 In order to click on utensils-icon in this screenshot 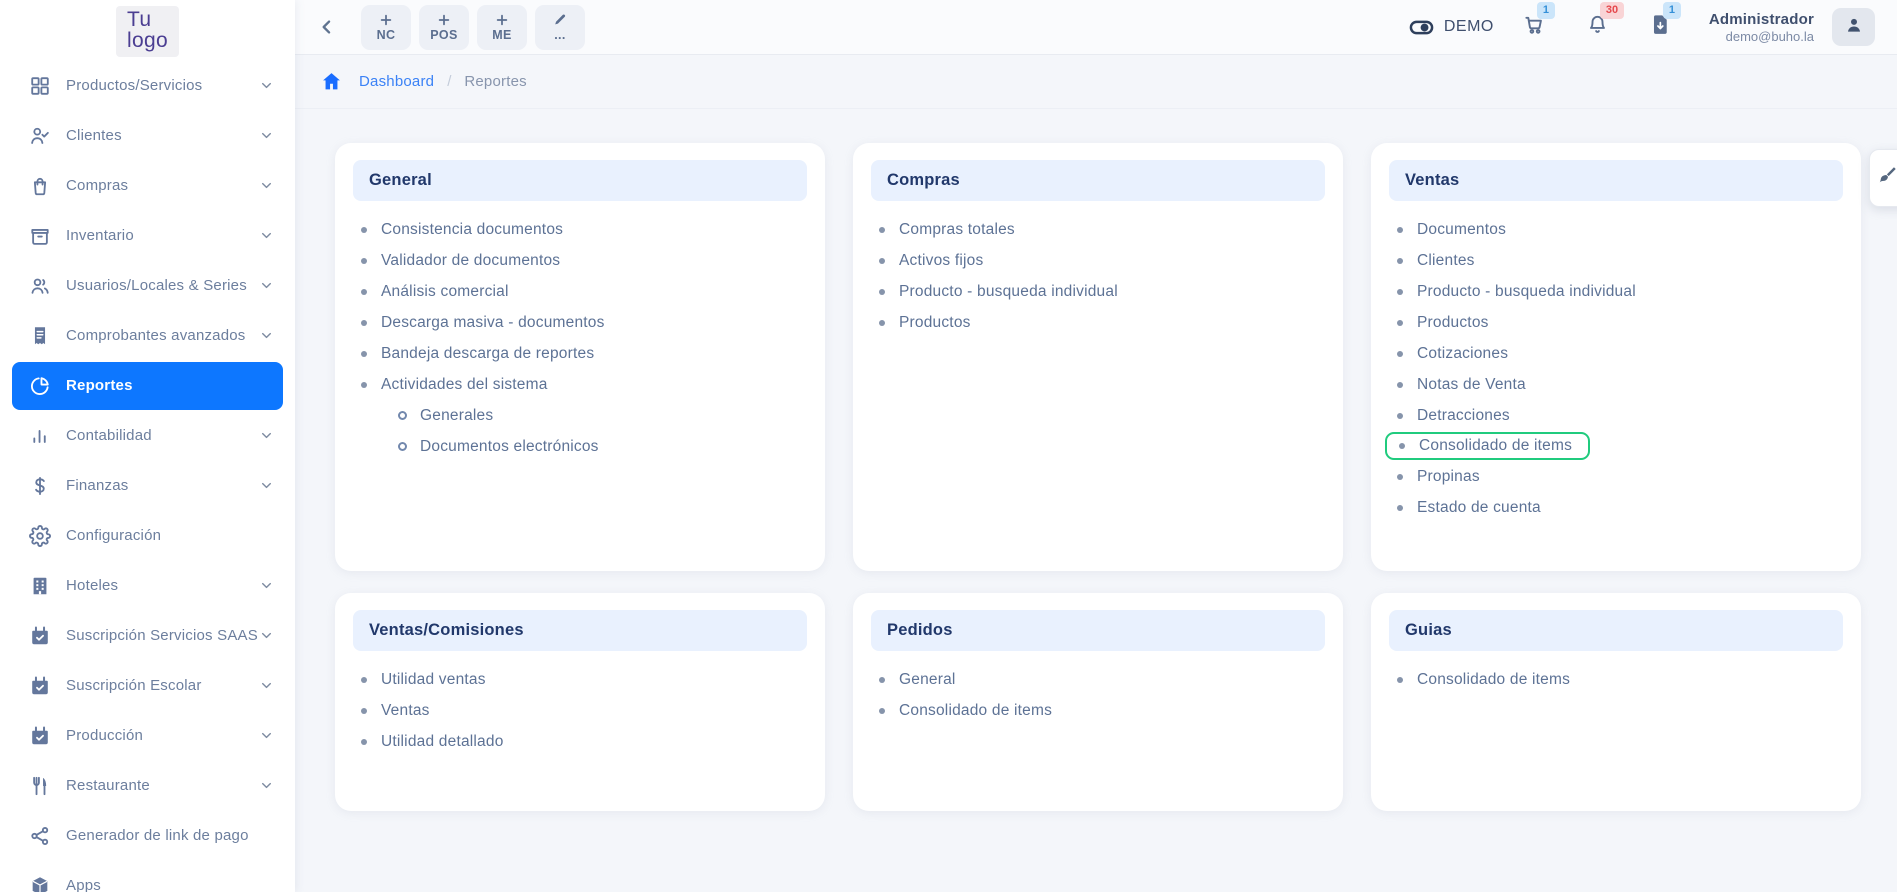, I will do `click(40, 786)`.